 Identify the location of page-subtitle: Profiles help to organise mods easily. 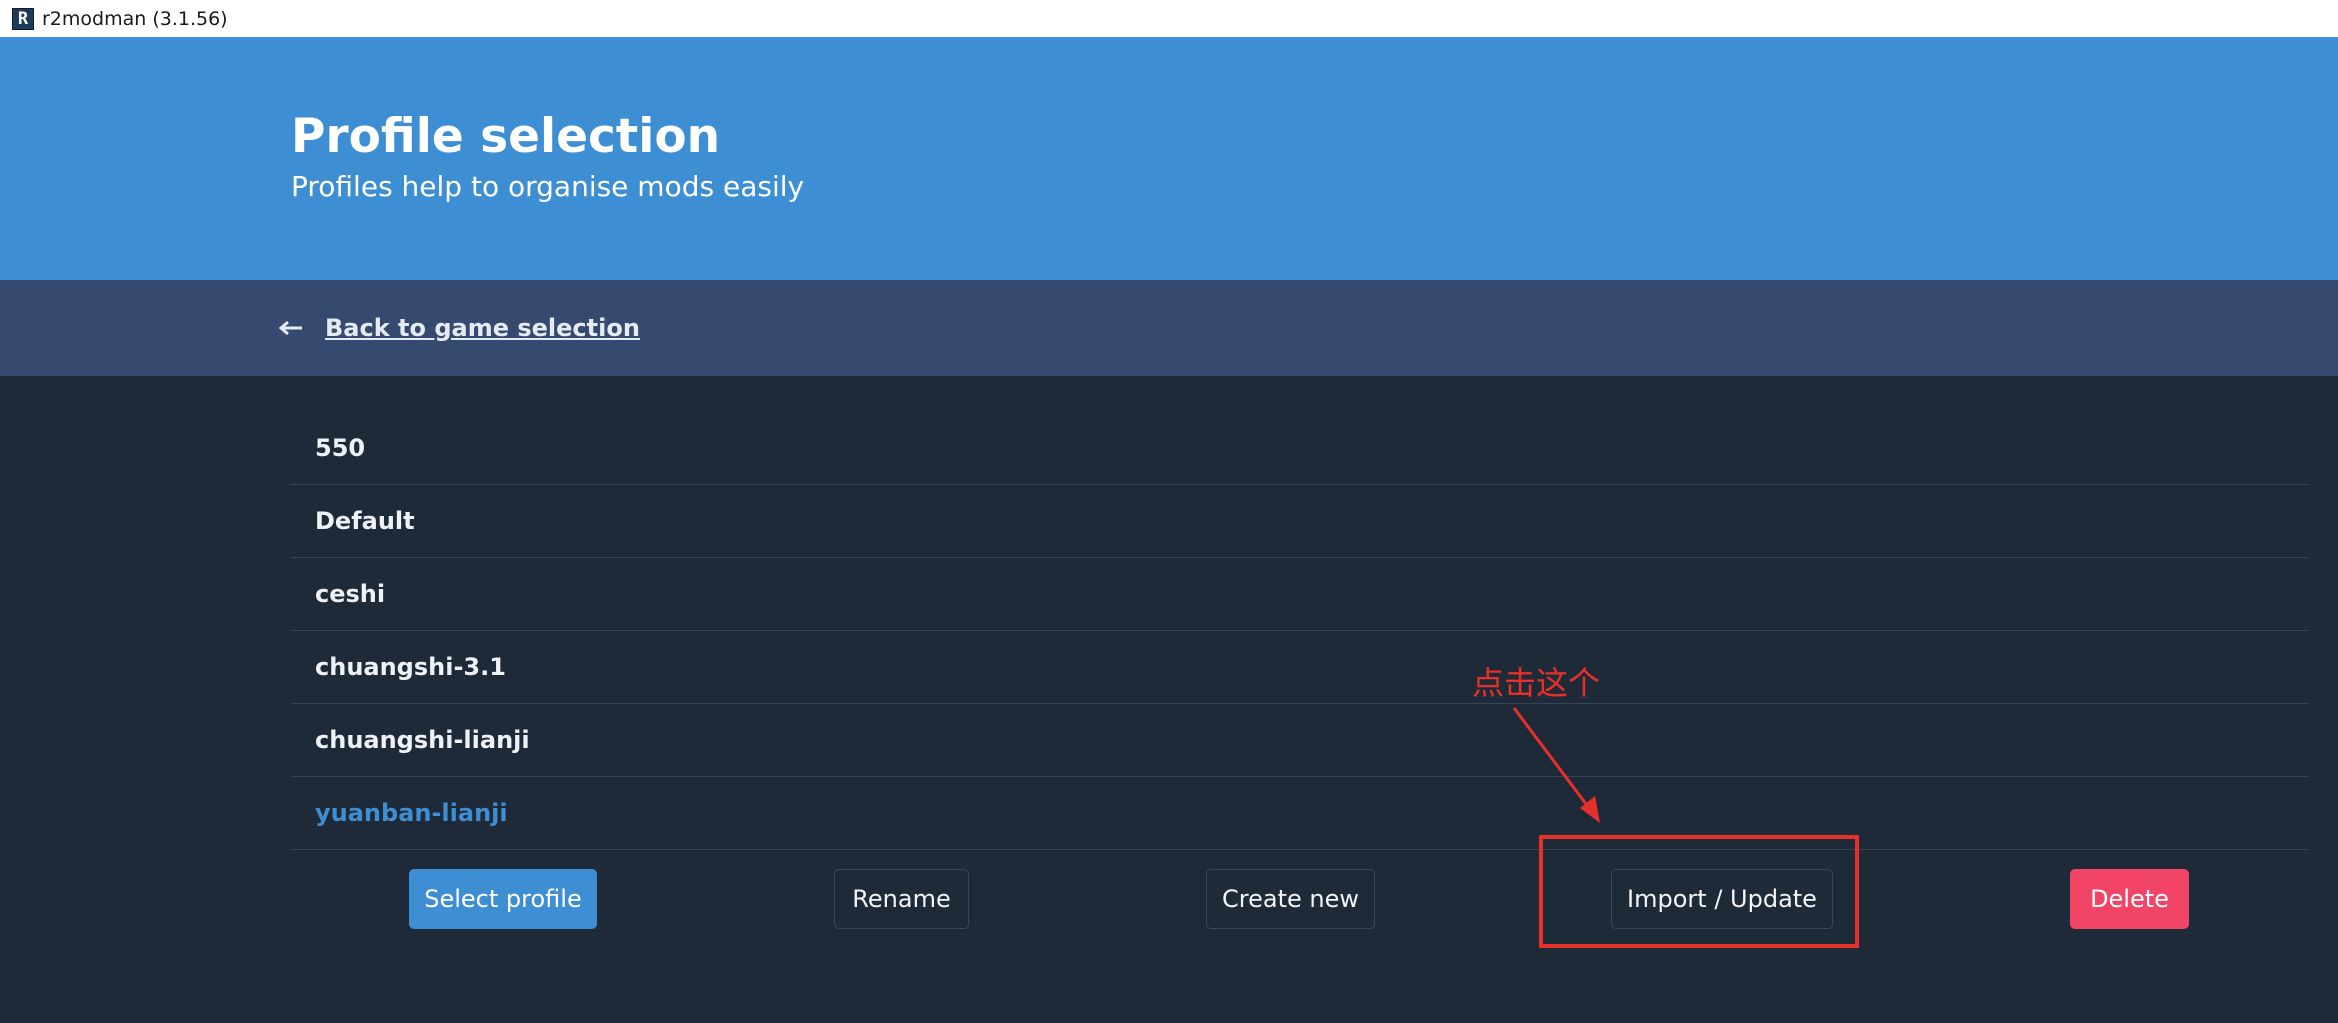
(548, 186).